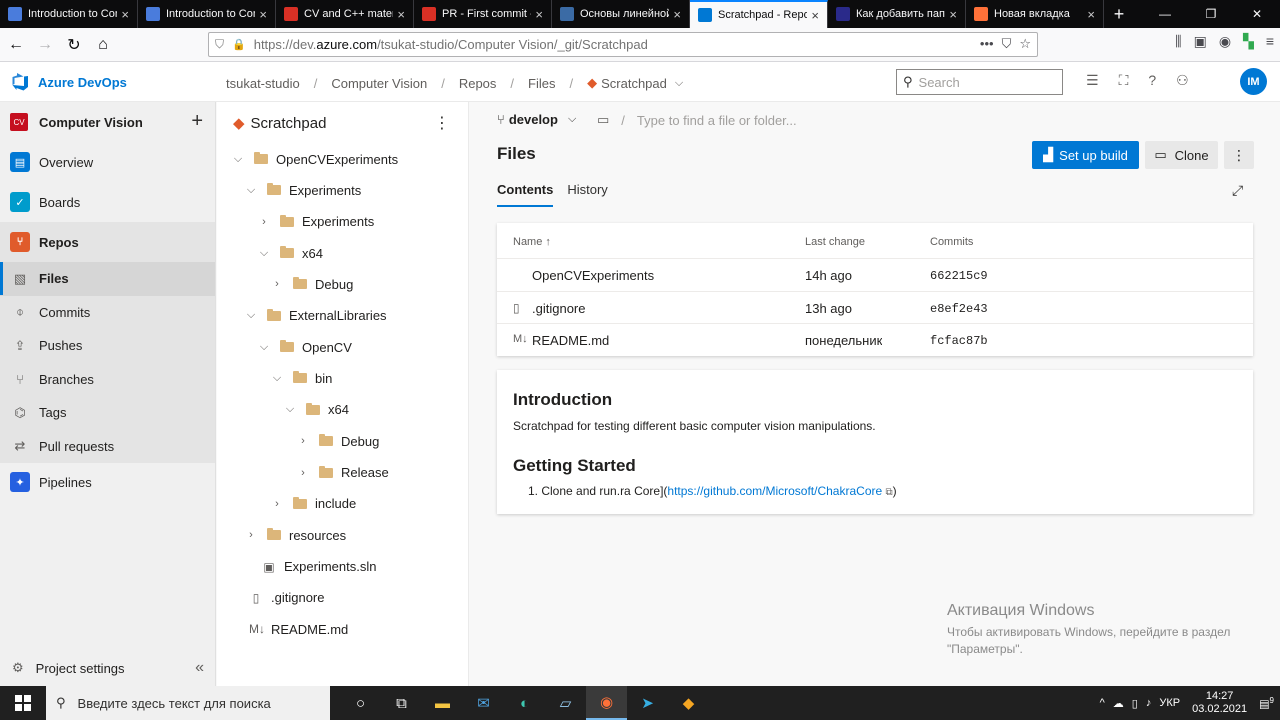 The image size is (1280, 720). I want to click on marketplace-bag-icon: ⛶, so click(1124, 80).